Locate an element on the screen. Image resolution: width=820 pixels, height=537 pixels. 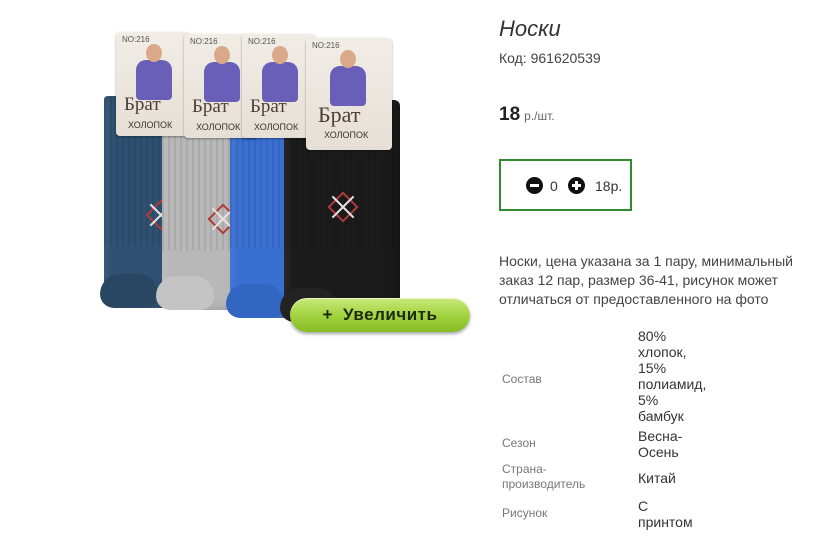
property-value: Китай is located at coordinates (657, 478).